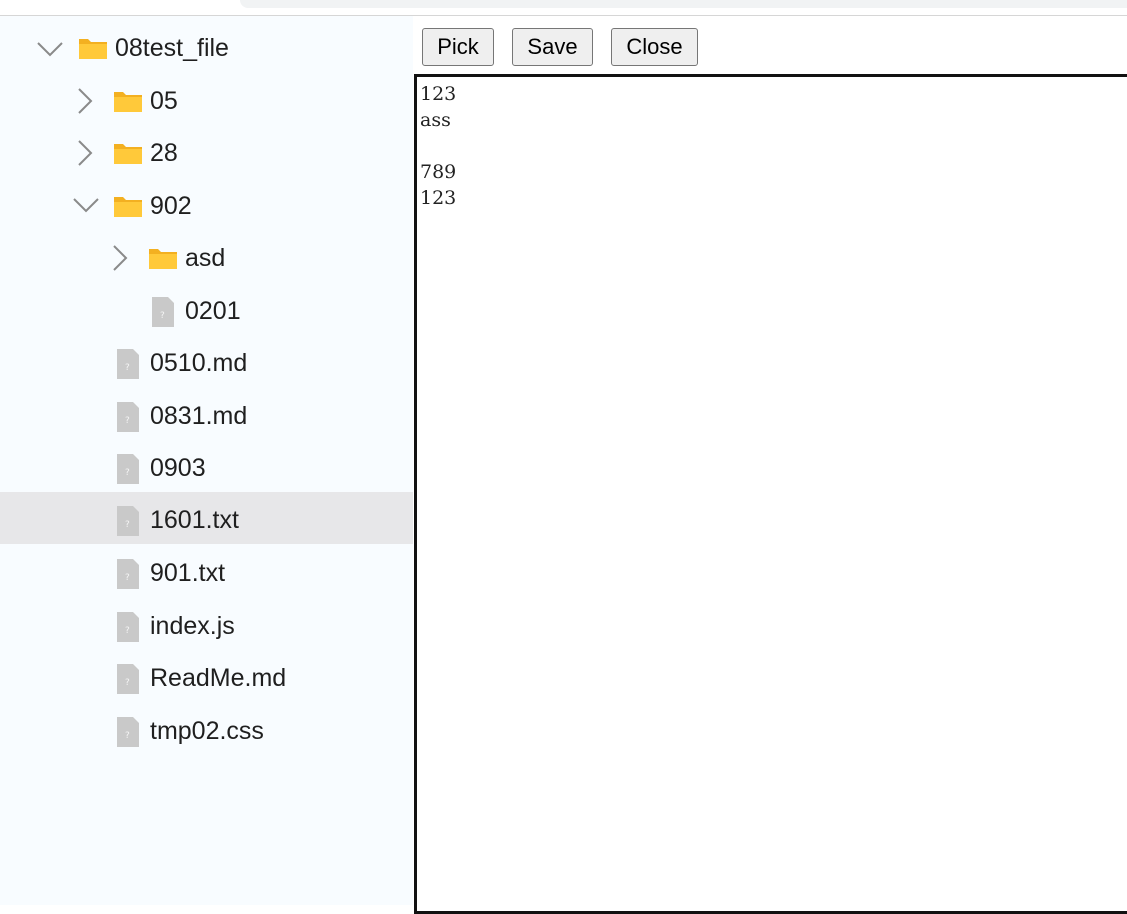 The width and height of the screenshot is (1127, 914). Describe the element at coordinates (683, 4) in the screenshot. I see `browser-tab-strip-edge` at that location.